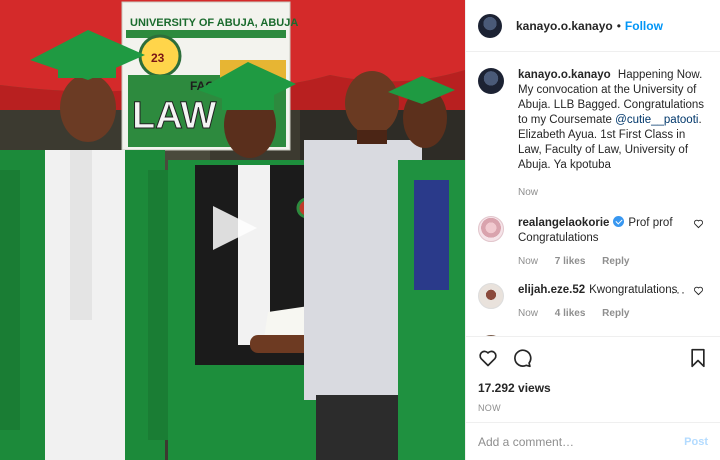 Image resolution: width=720 pixels, height=460 pixels. I want to click on action-icons, so click(593, 358).